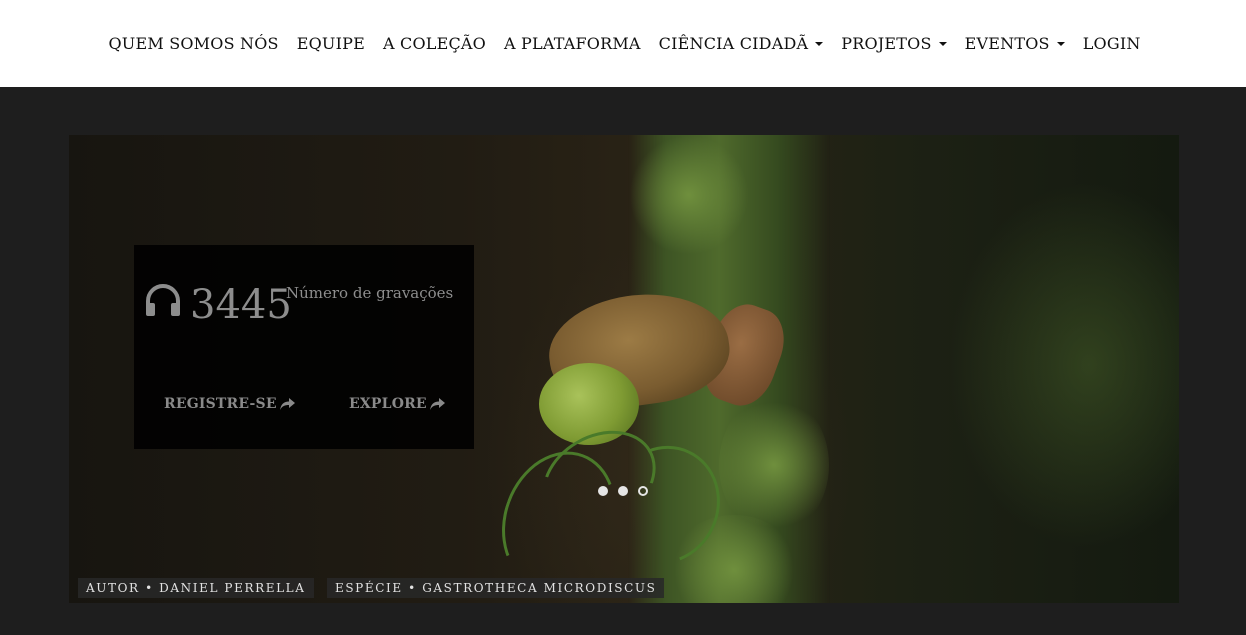  I want to click on nav-item-label: A PLATAFORMA, so click(572, 43).